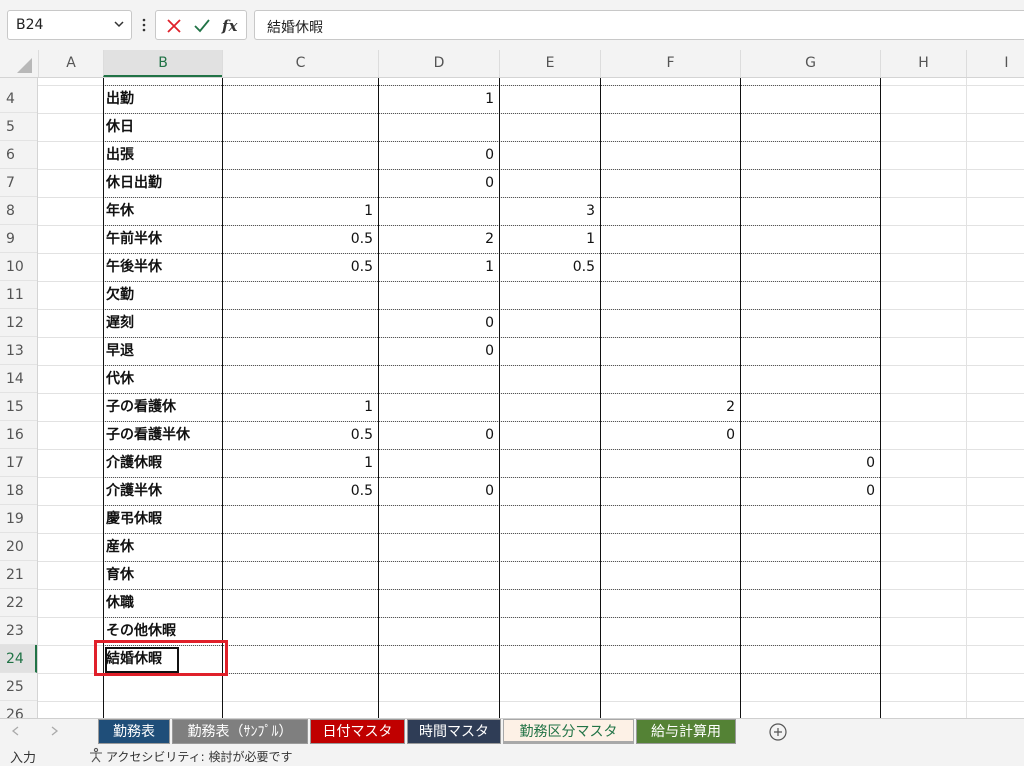 The height and width of the screenshot is (766, 1024). I want to click on table-cell-label: 遅刻, so click(162, 323).